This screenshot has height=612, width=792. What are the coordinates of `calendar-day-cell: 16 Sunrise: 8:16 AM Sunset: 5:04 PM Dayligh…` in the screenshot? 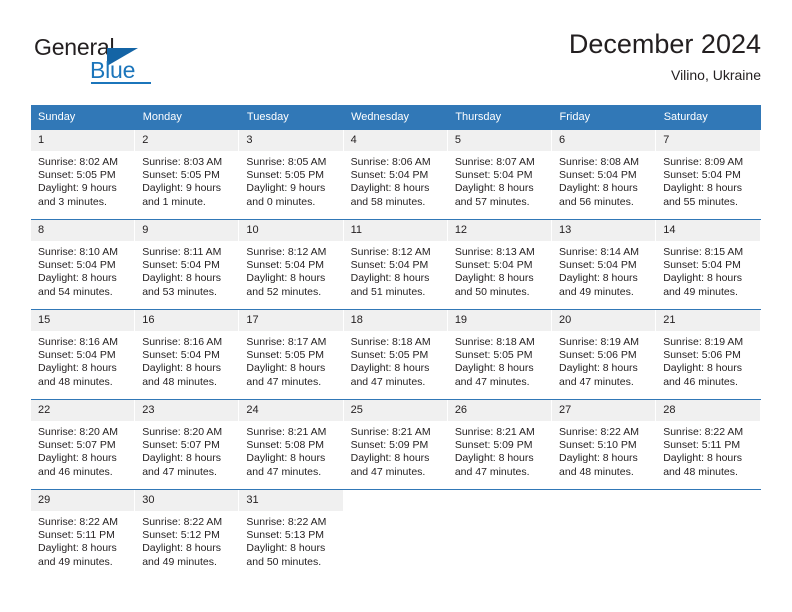 It's located at (187, 354).